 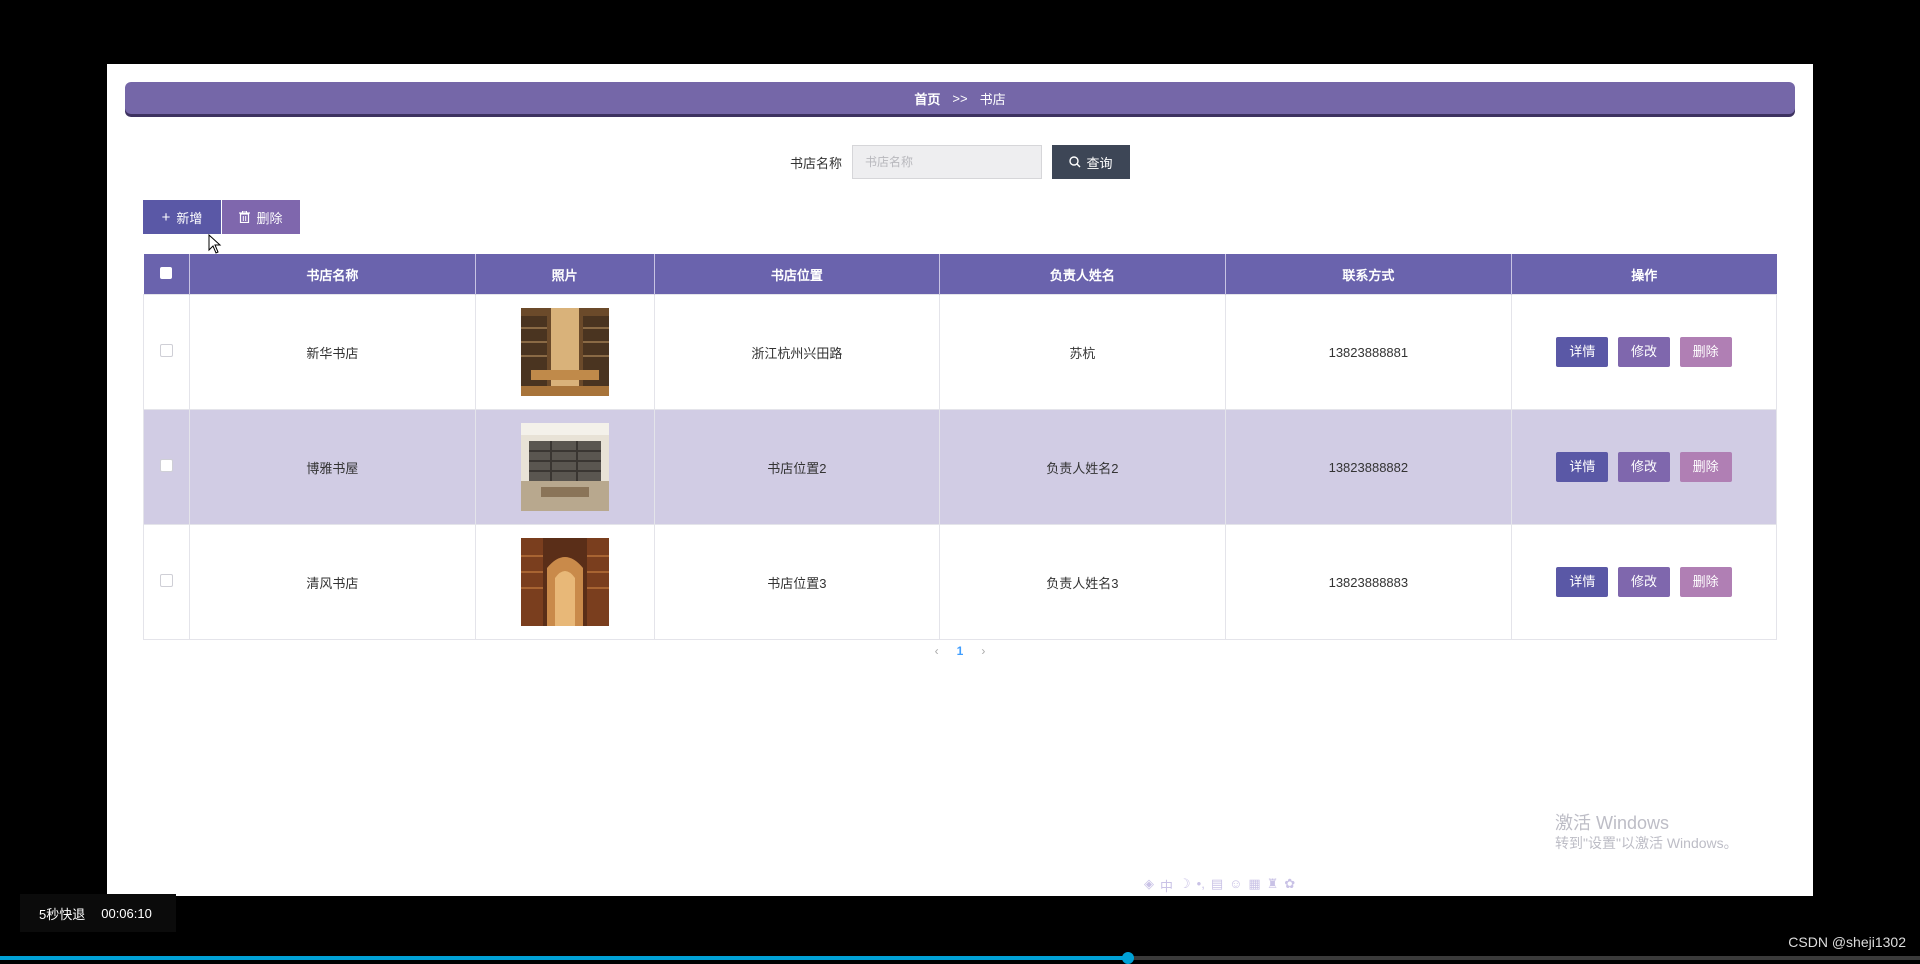 I want to click on table-row: 清风书店 书店位置3 负责人姓名3 13823888883 详情 修改 删除, so click(x=959, y=582).